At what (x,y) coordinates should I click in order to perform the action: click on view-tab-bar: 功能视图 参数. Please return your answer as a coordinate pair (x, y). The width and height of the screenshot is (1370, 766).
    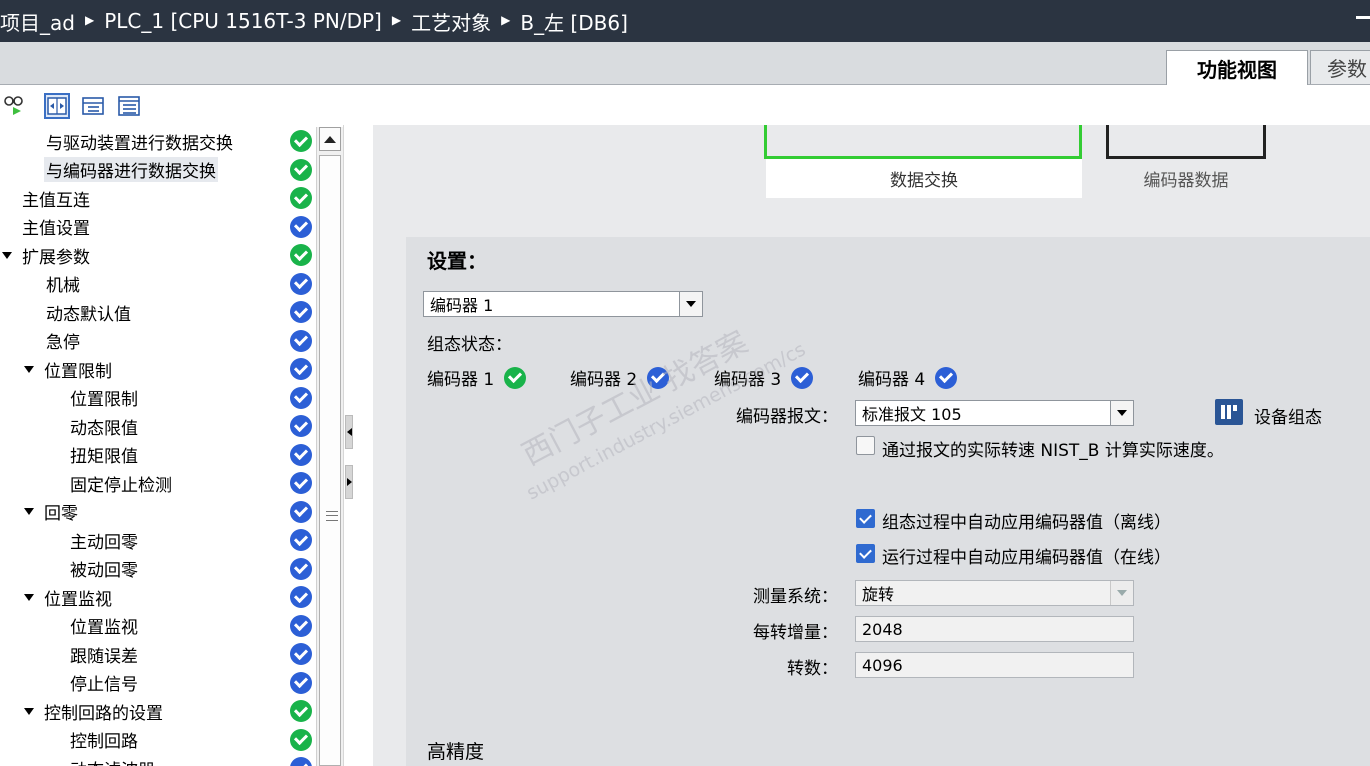
    Looking at the image, I should click on (685, 63).